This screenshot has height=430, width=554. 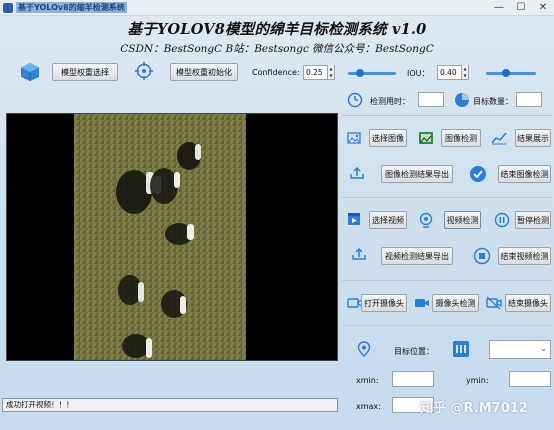 I want to click on iou-spin-arrows: ▲ ▼, so click(x=464, y=72).